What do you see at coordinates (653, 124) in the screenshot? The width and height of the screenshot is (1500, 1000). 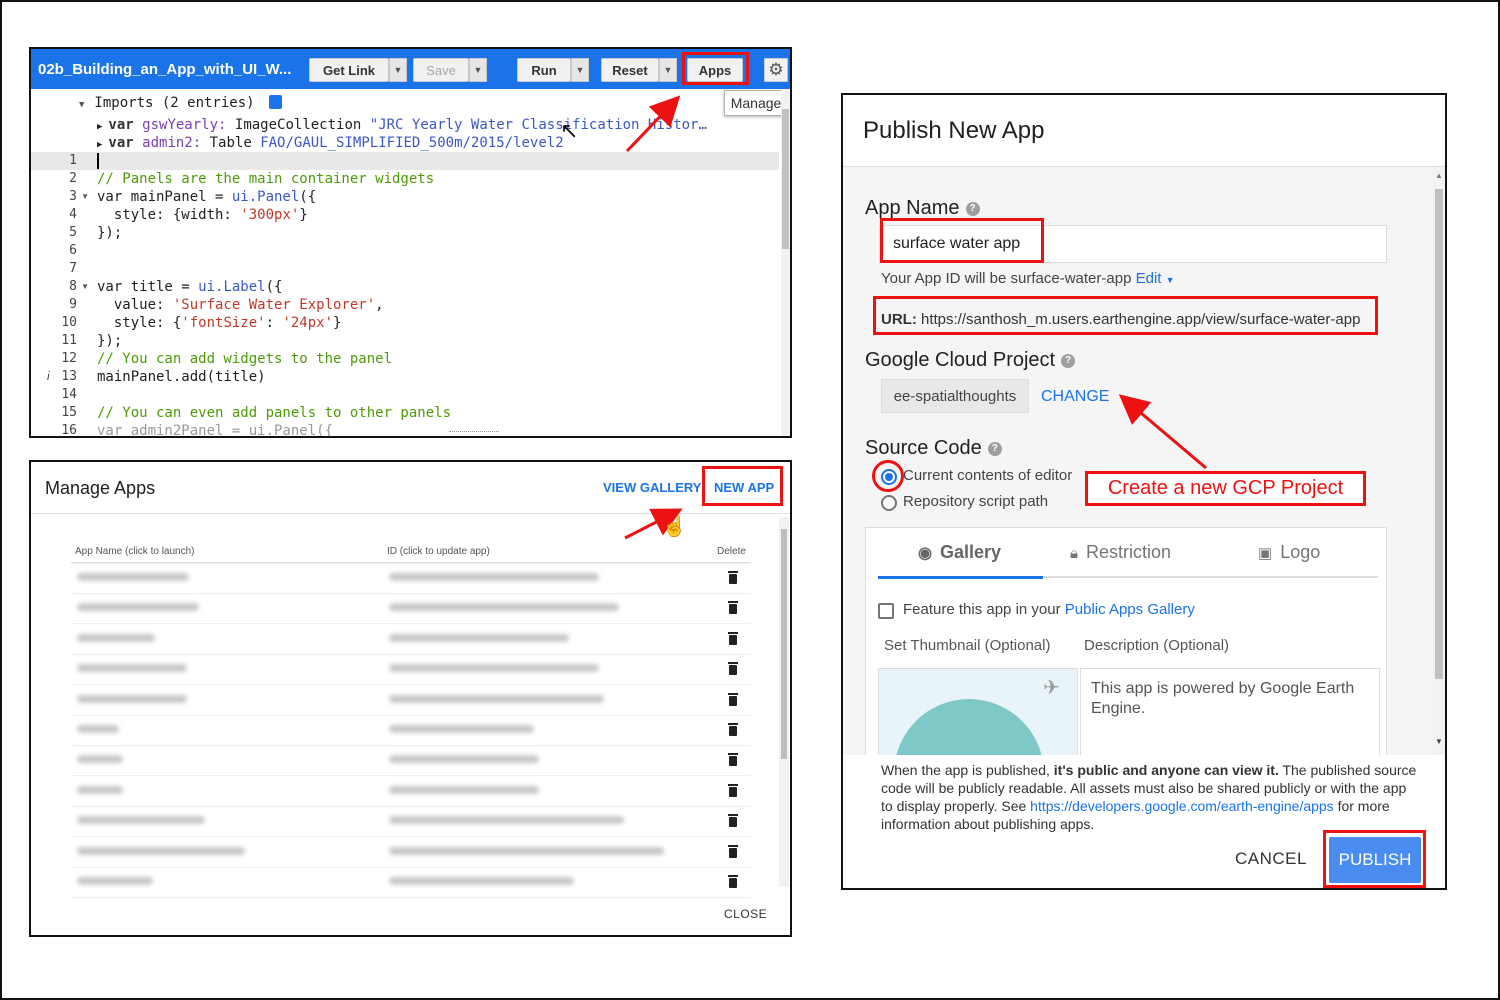 I see `arrow-to-apps` at bounding box center [653, 124].